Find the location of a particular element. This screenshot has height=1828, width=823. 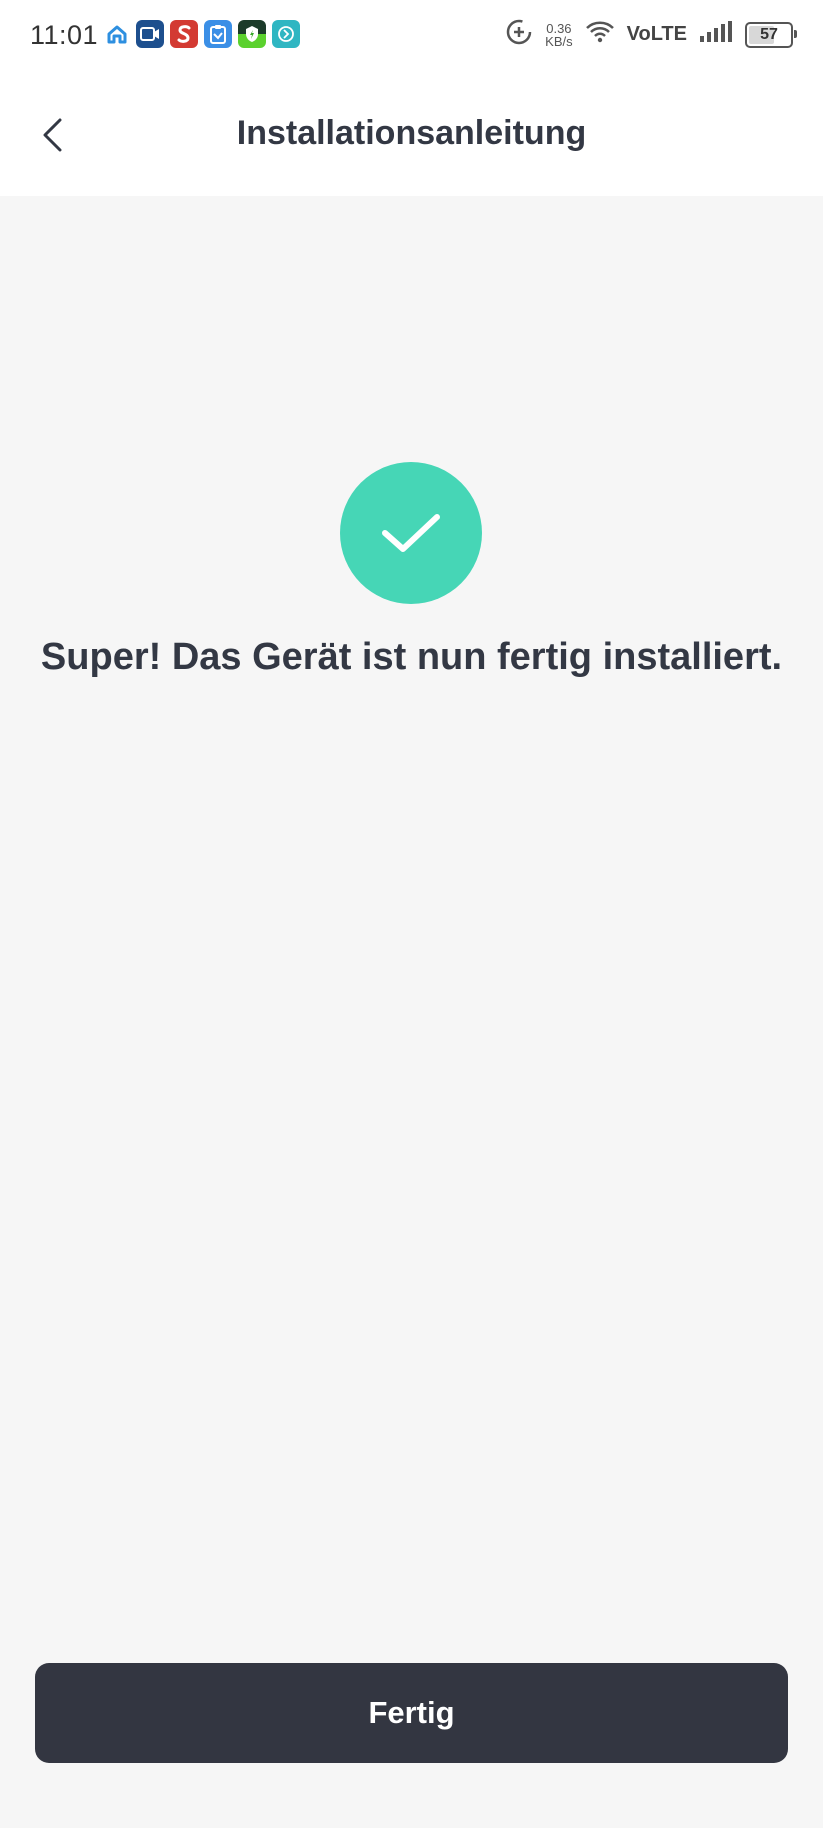

s-app-icon is located at coordinates (184, 34).